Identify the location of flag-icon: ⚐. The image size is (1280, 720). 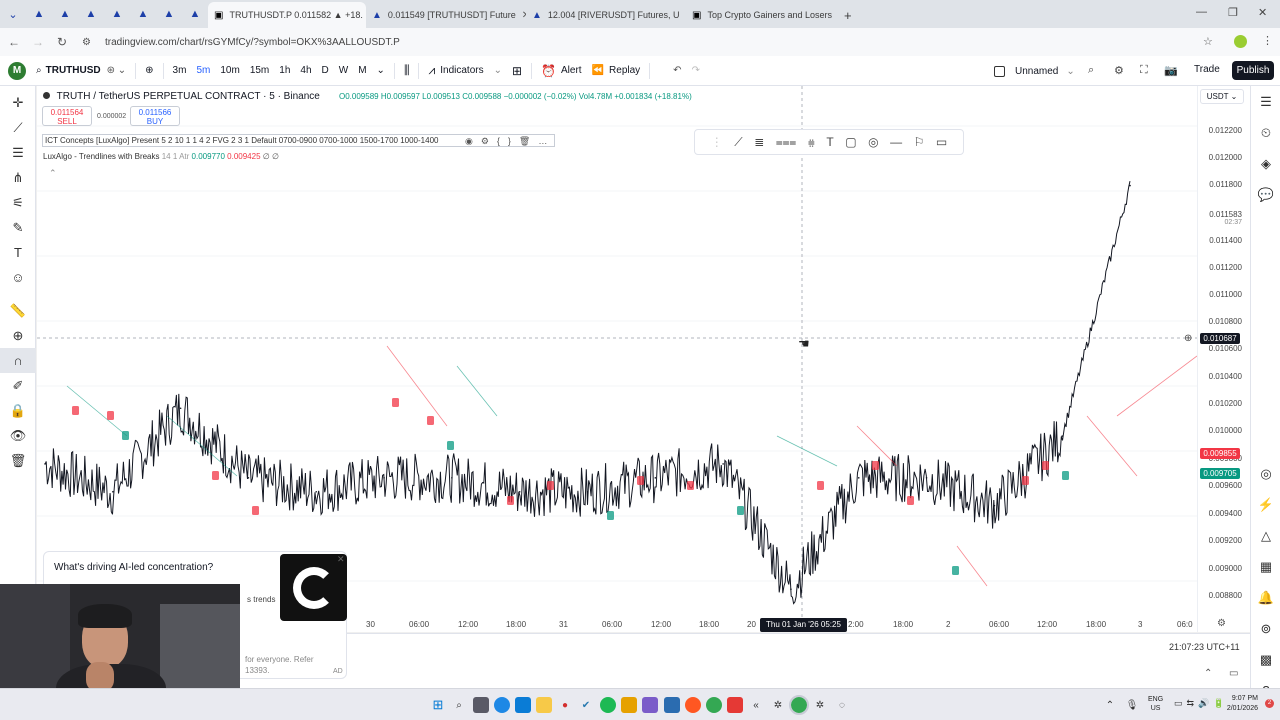
(919, 142).